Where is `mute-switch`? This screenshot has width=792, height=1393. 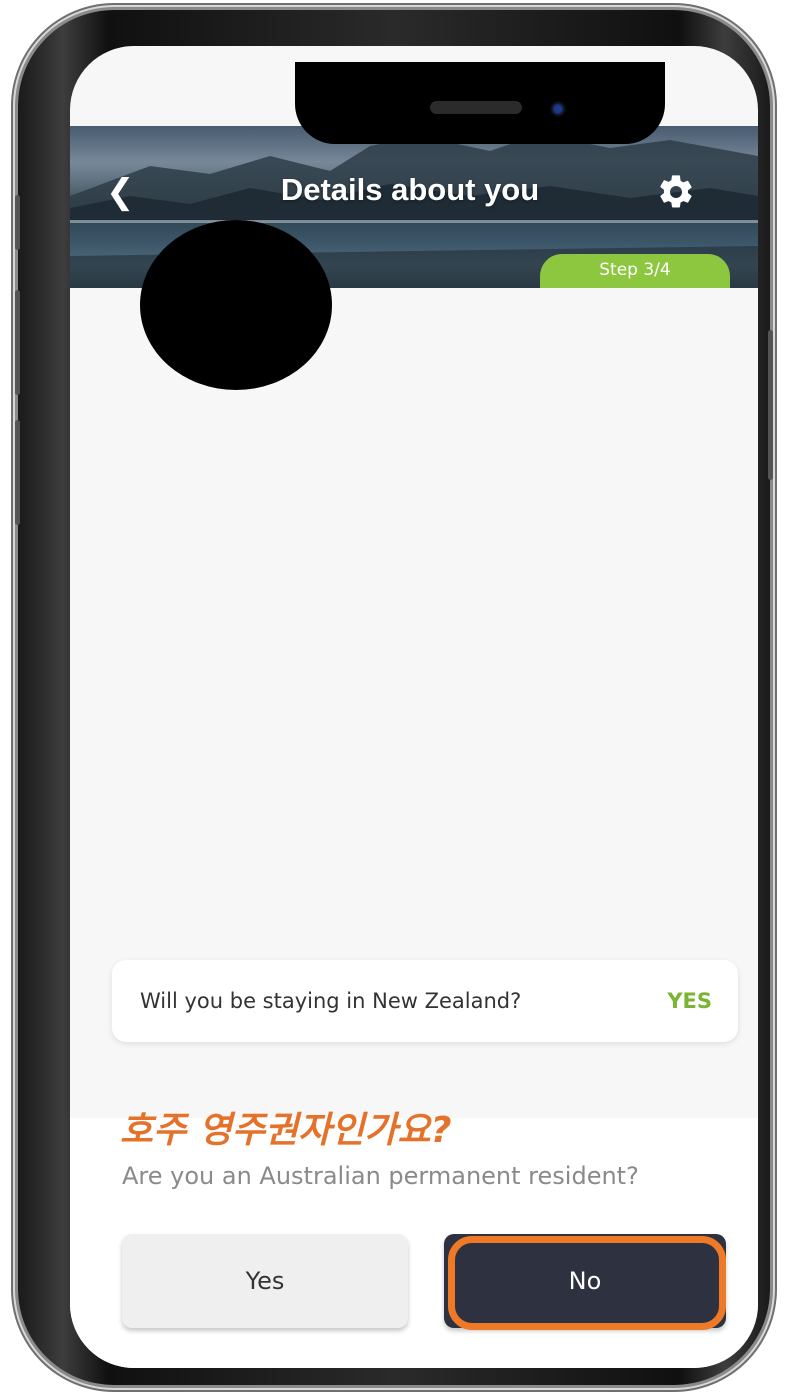
mute-switch is located at coordinates (17, 222).